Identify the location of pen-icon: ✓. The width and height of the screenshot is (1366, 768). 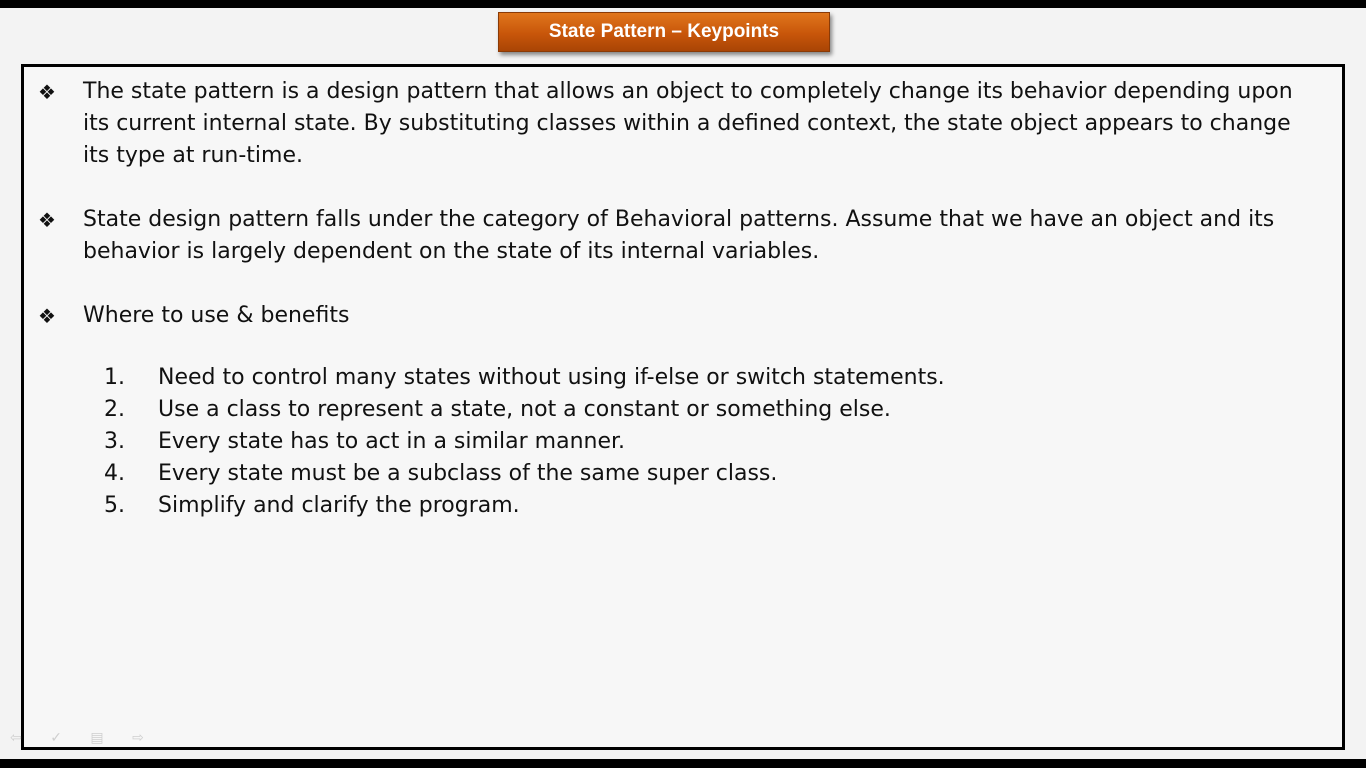
(62, 738).